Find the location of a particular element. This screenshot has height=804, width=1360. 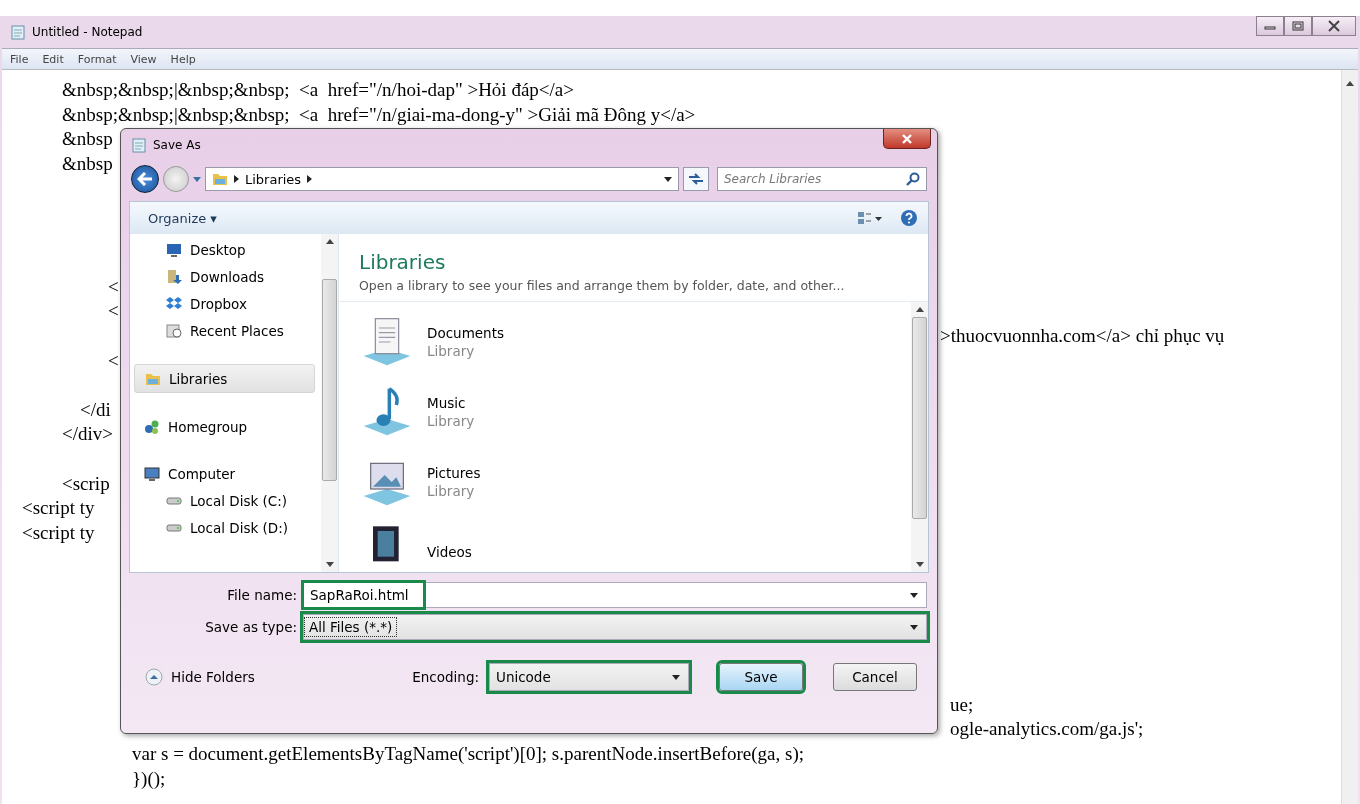

file-name-field: SapRaRoi.html is located at coordinates (615, 595).